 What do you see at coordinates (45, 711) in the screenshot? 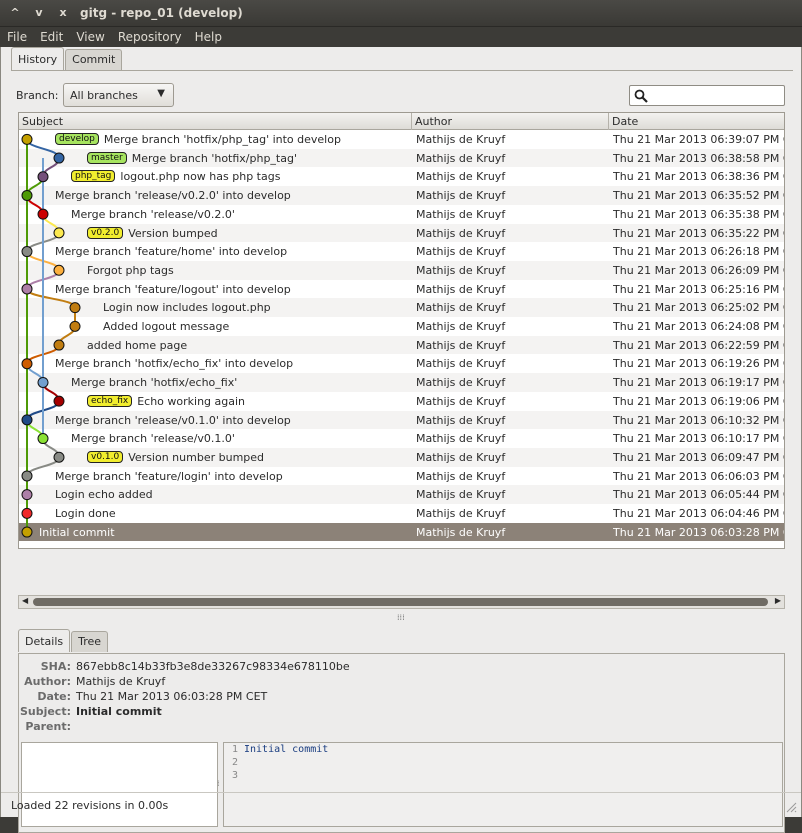
I see `detail-subject-label: Subject:` at bounding box center [45, 711].